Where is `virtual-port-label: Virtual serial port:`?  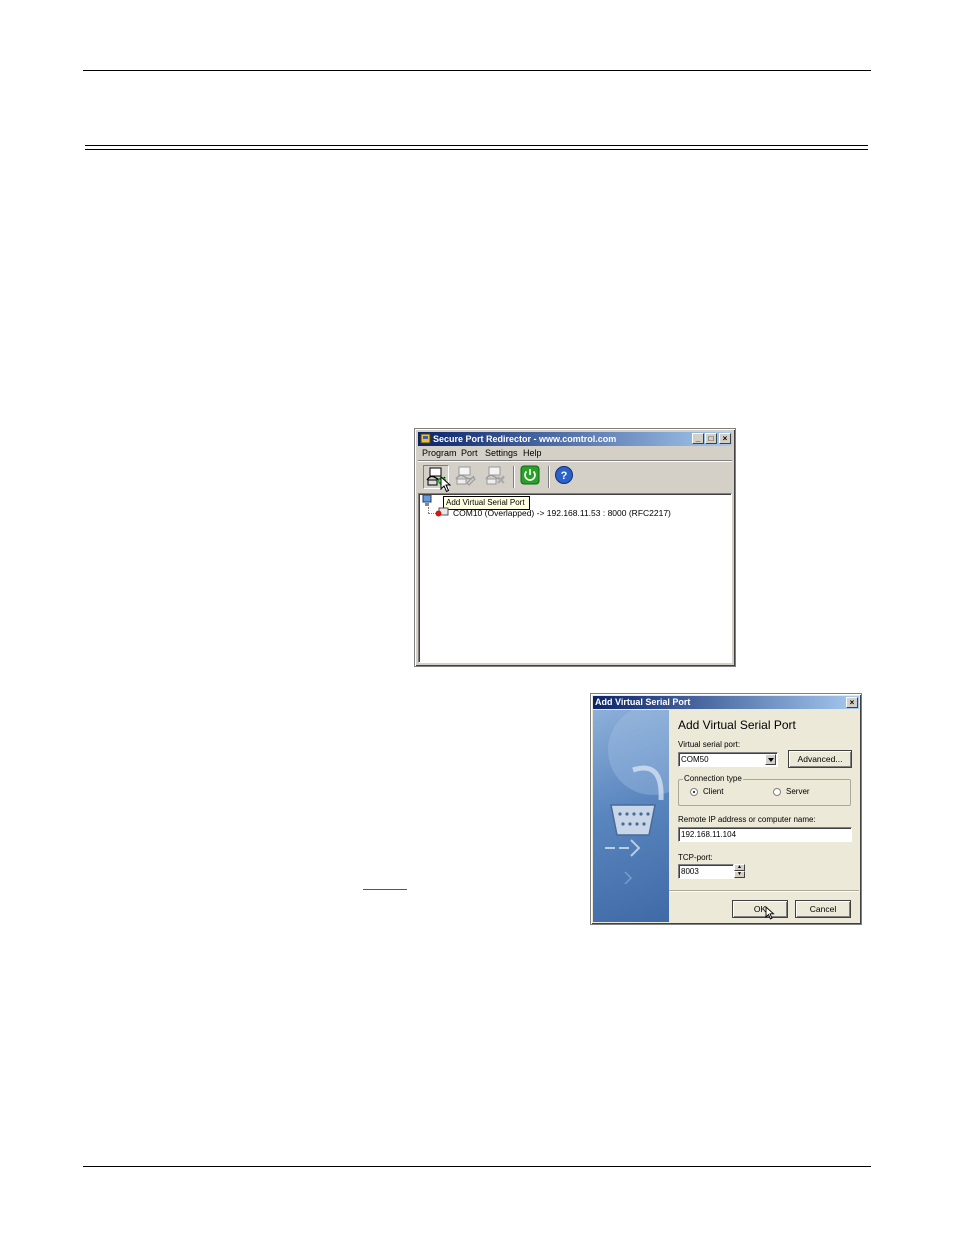
virtual-port-label: Virtual serial port: is located at coordinates (709, 744).